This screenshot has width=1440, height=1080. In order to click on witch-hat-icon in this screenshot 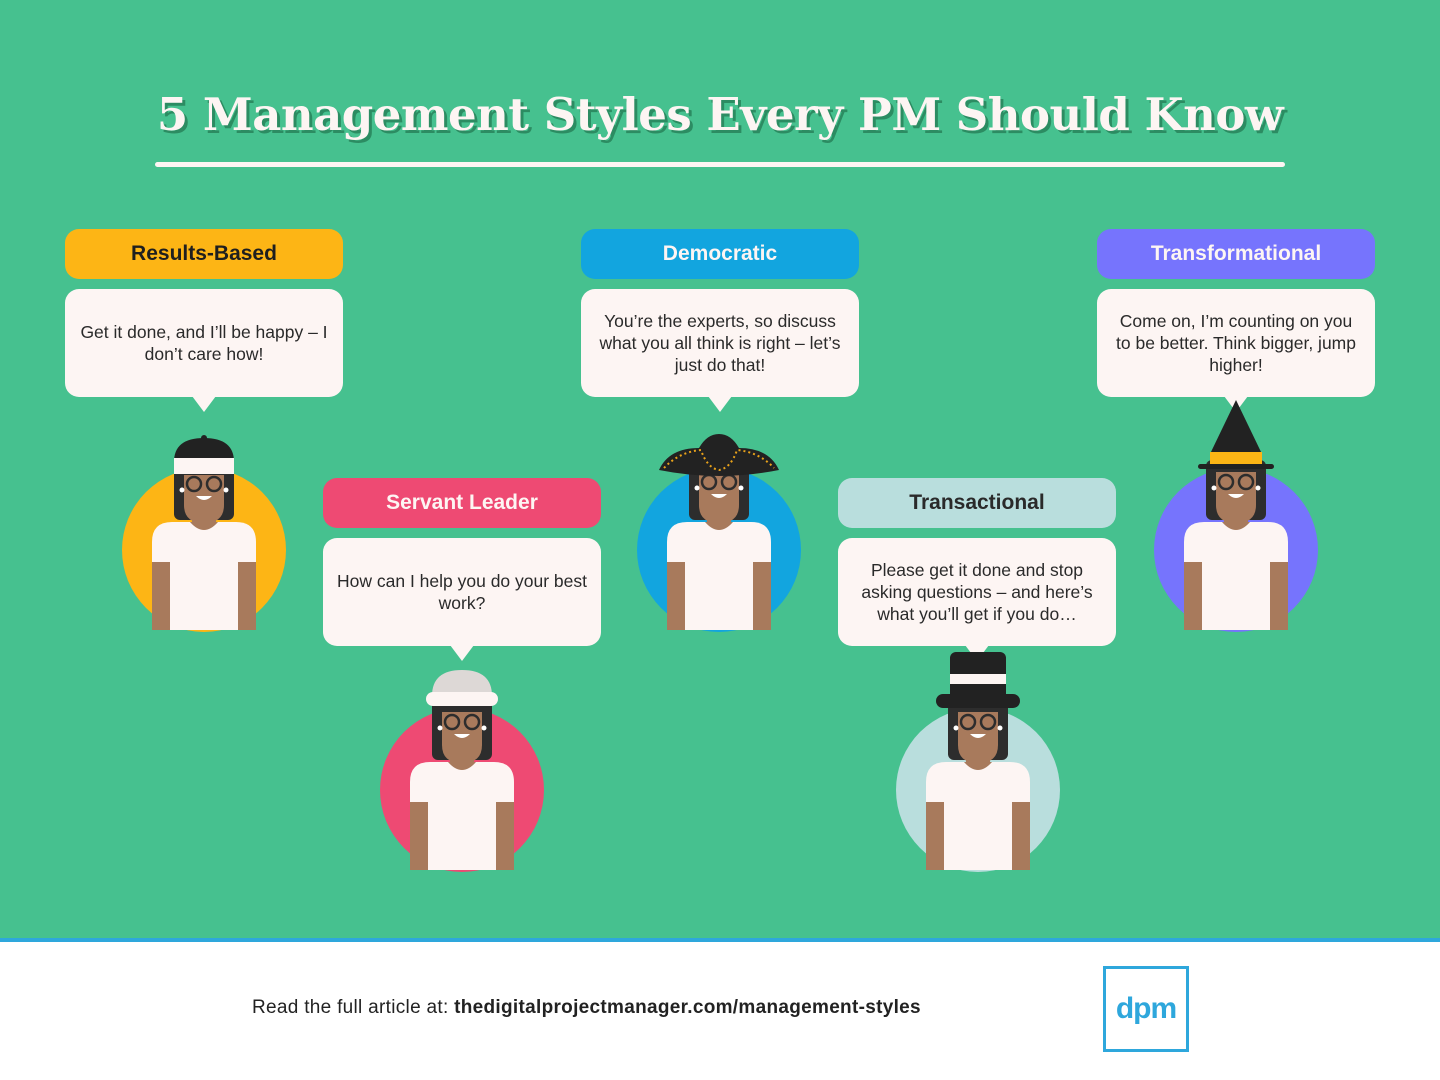, I will do `click(1236, 516)`.